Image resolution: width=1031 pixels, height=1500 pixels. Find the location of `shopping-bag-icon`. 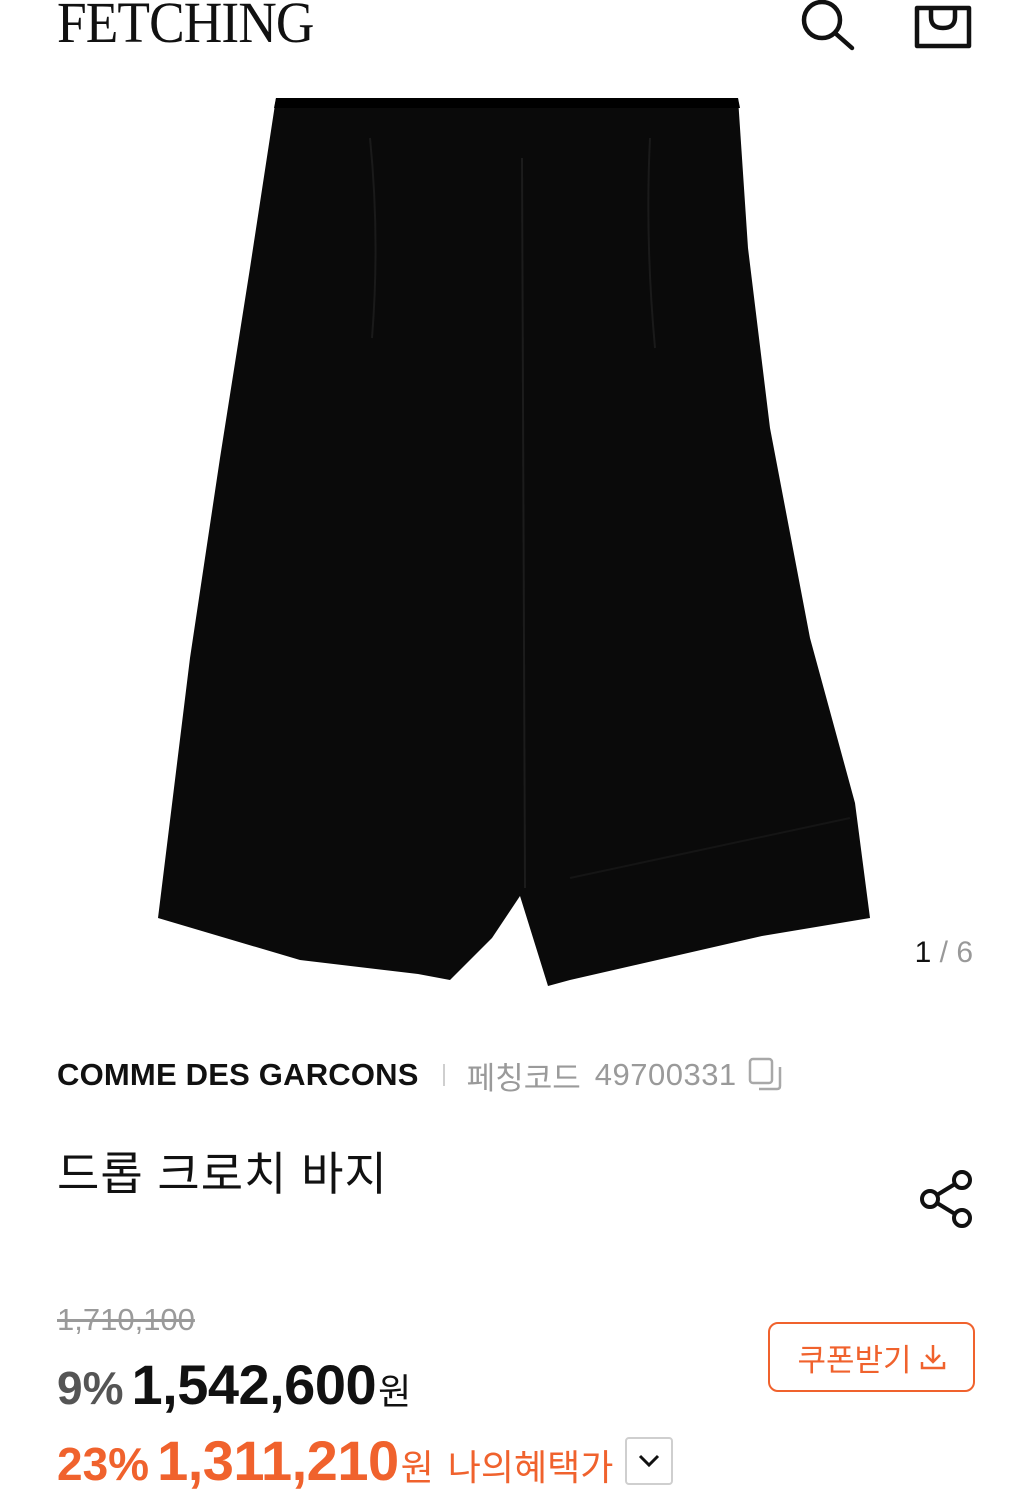

shopping-bag-icon is located at coordinates (943, 26).